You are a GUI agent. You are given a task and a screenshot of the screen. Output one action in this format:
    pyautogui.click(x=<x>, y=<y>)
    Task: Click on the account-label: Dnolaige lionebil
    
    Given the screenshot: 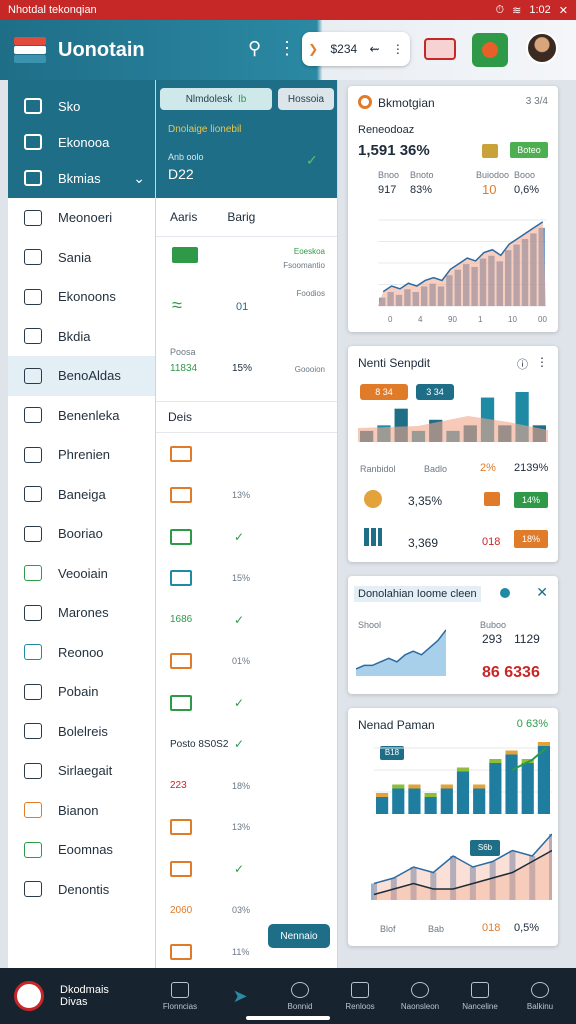 What is the action you would take?
    pyautogui.click(x=205, y=129)
    